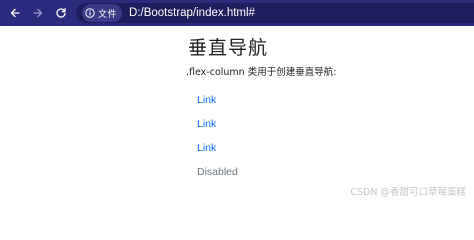 This screenshot has height=240, width=474. What do you see at coordinates (261, 72) in the screenshot?
I see `page-subtitle: .flex-column 类用于创建垂直导航:` at bounding box center [261, 72].